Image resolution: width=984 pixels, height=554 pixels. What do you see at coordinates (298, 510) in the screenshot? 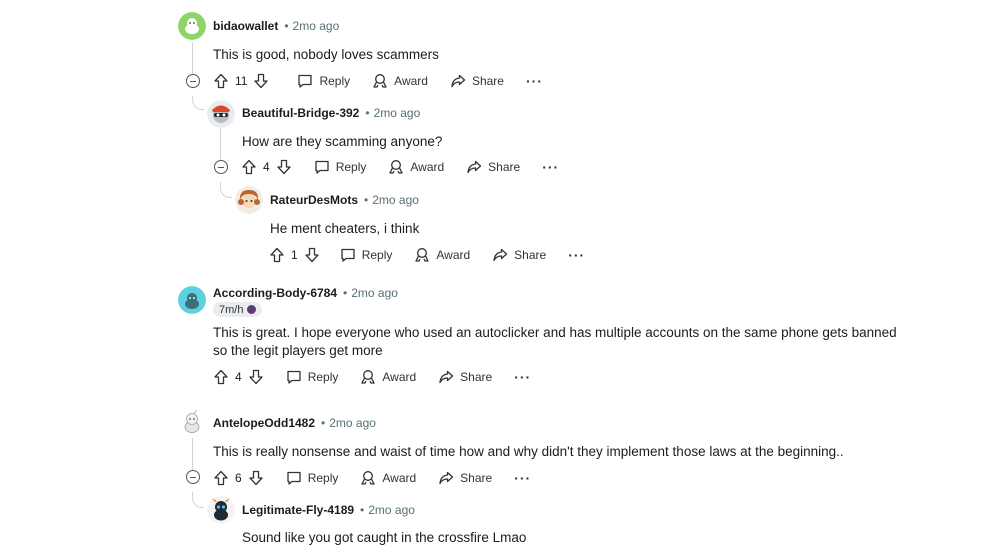
I see `username: Legitimate-Fly-4189` at bounding box center [298, 510].